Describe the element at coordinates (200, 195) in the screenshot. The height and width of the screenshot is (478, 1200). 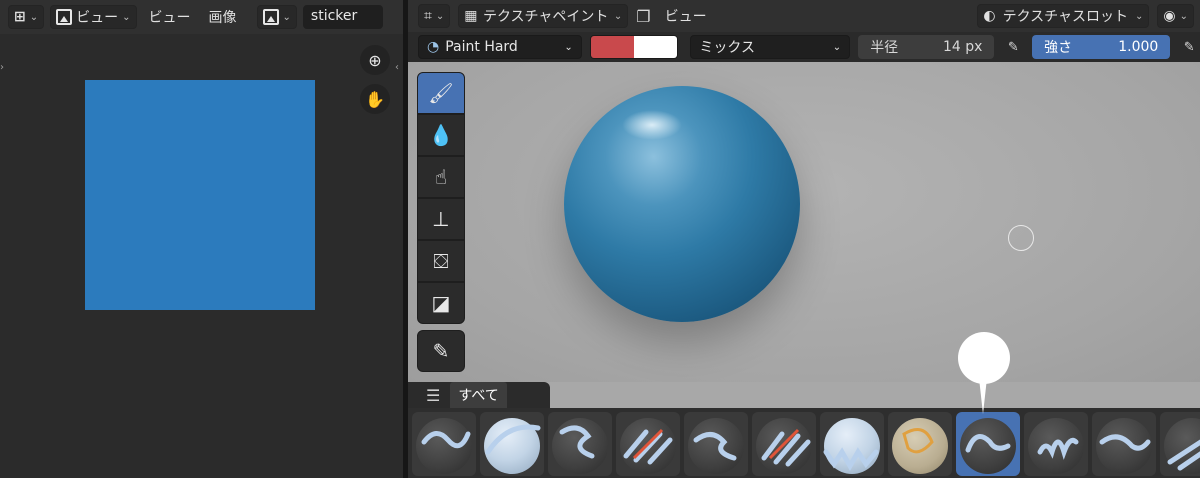
I see `image-canvas` at that location.